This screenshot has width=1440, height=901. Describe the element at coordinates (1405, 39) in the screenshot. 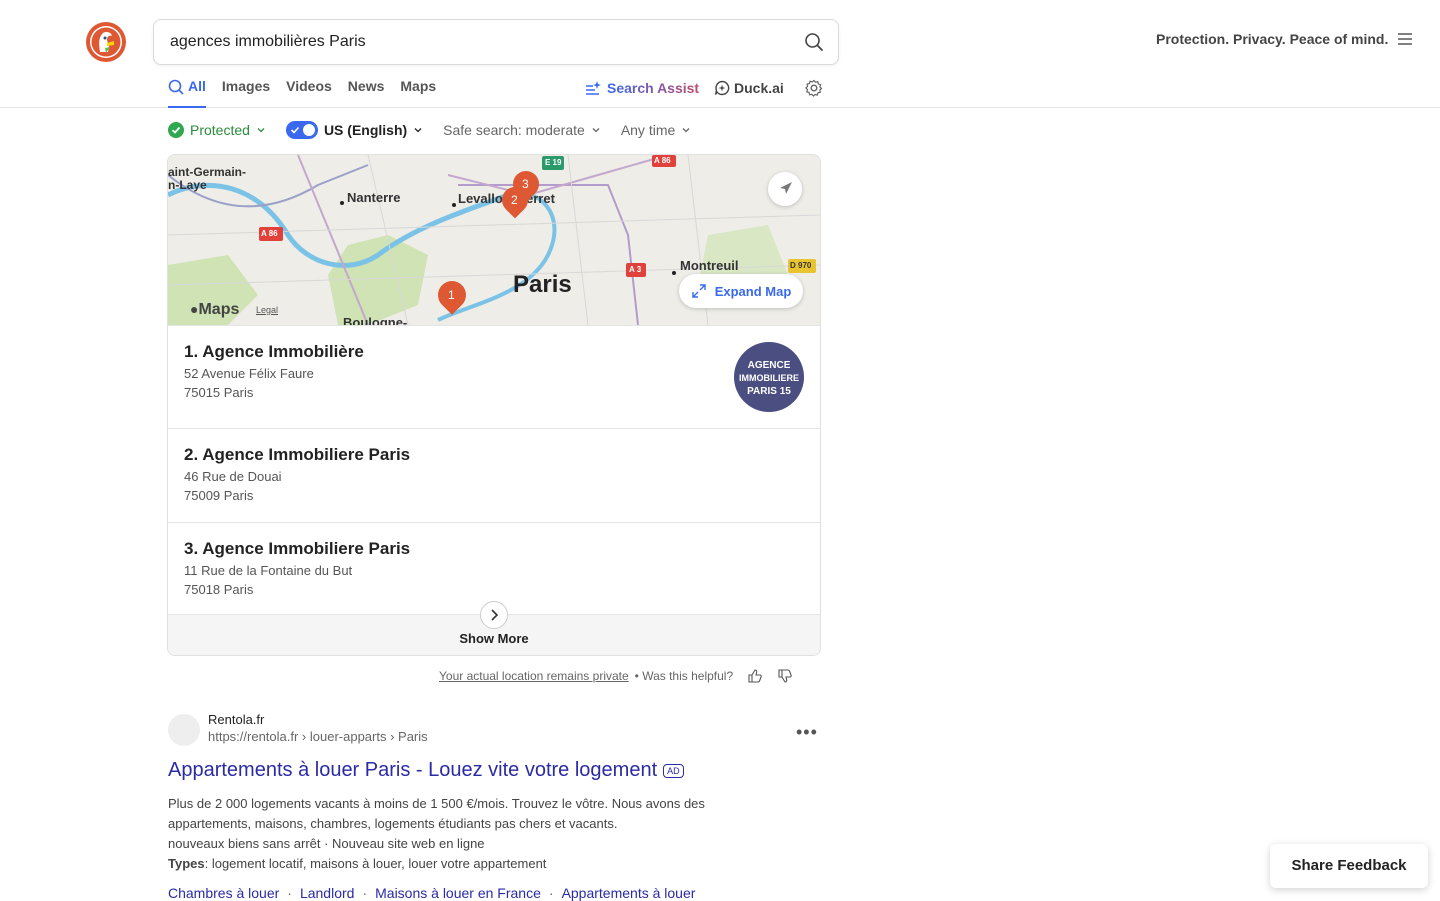

I see `hamburger-menu-icon` at that location.